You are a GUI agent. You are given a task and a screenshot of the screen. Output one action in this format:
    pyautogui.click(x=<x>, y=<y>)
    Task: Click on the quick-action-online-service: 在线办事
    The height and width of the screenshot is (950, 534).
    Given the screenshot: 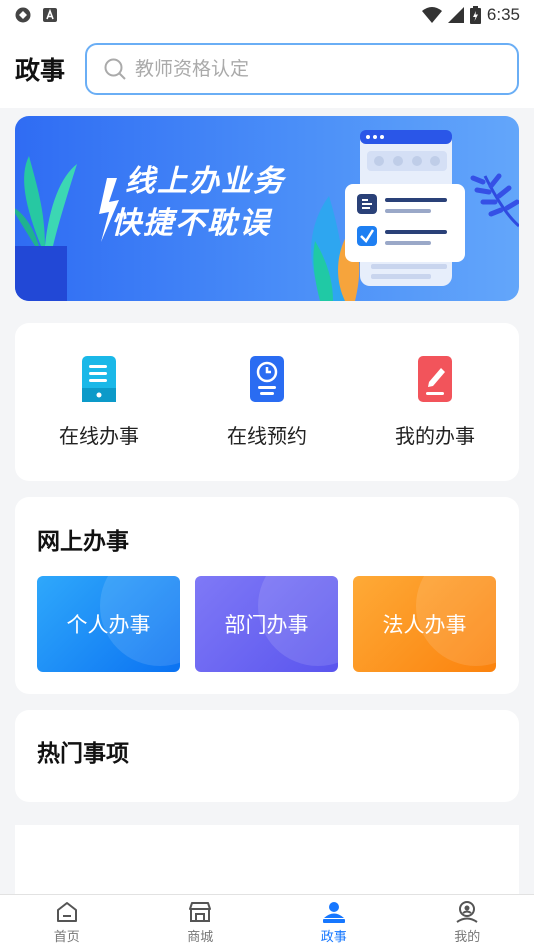 What is the action you would take?
    pyautogui.click(x=99, y=402)
    